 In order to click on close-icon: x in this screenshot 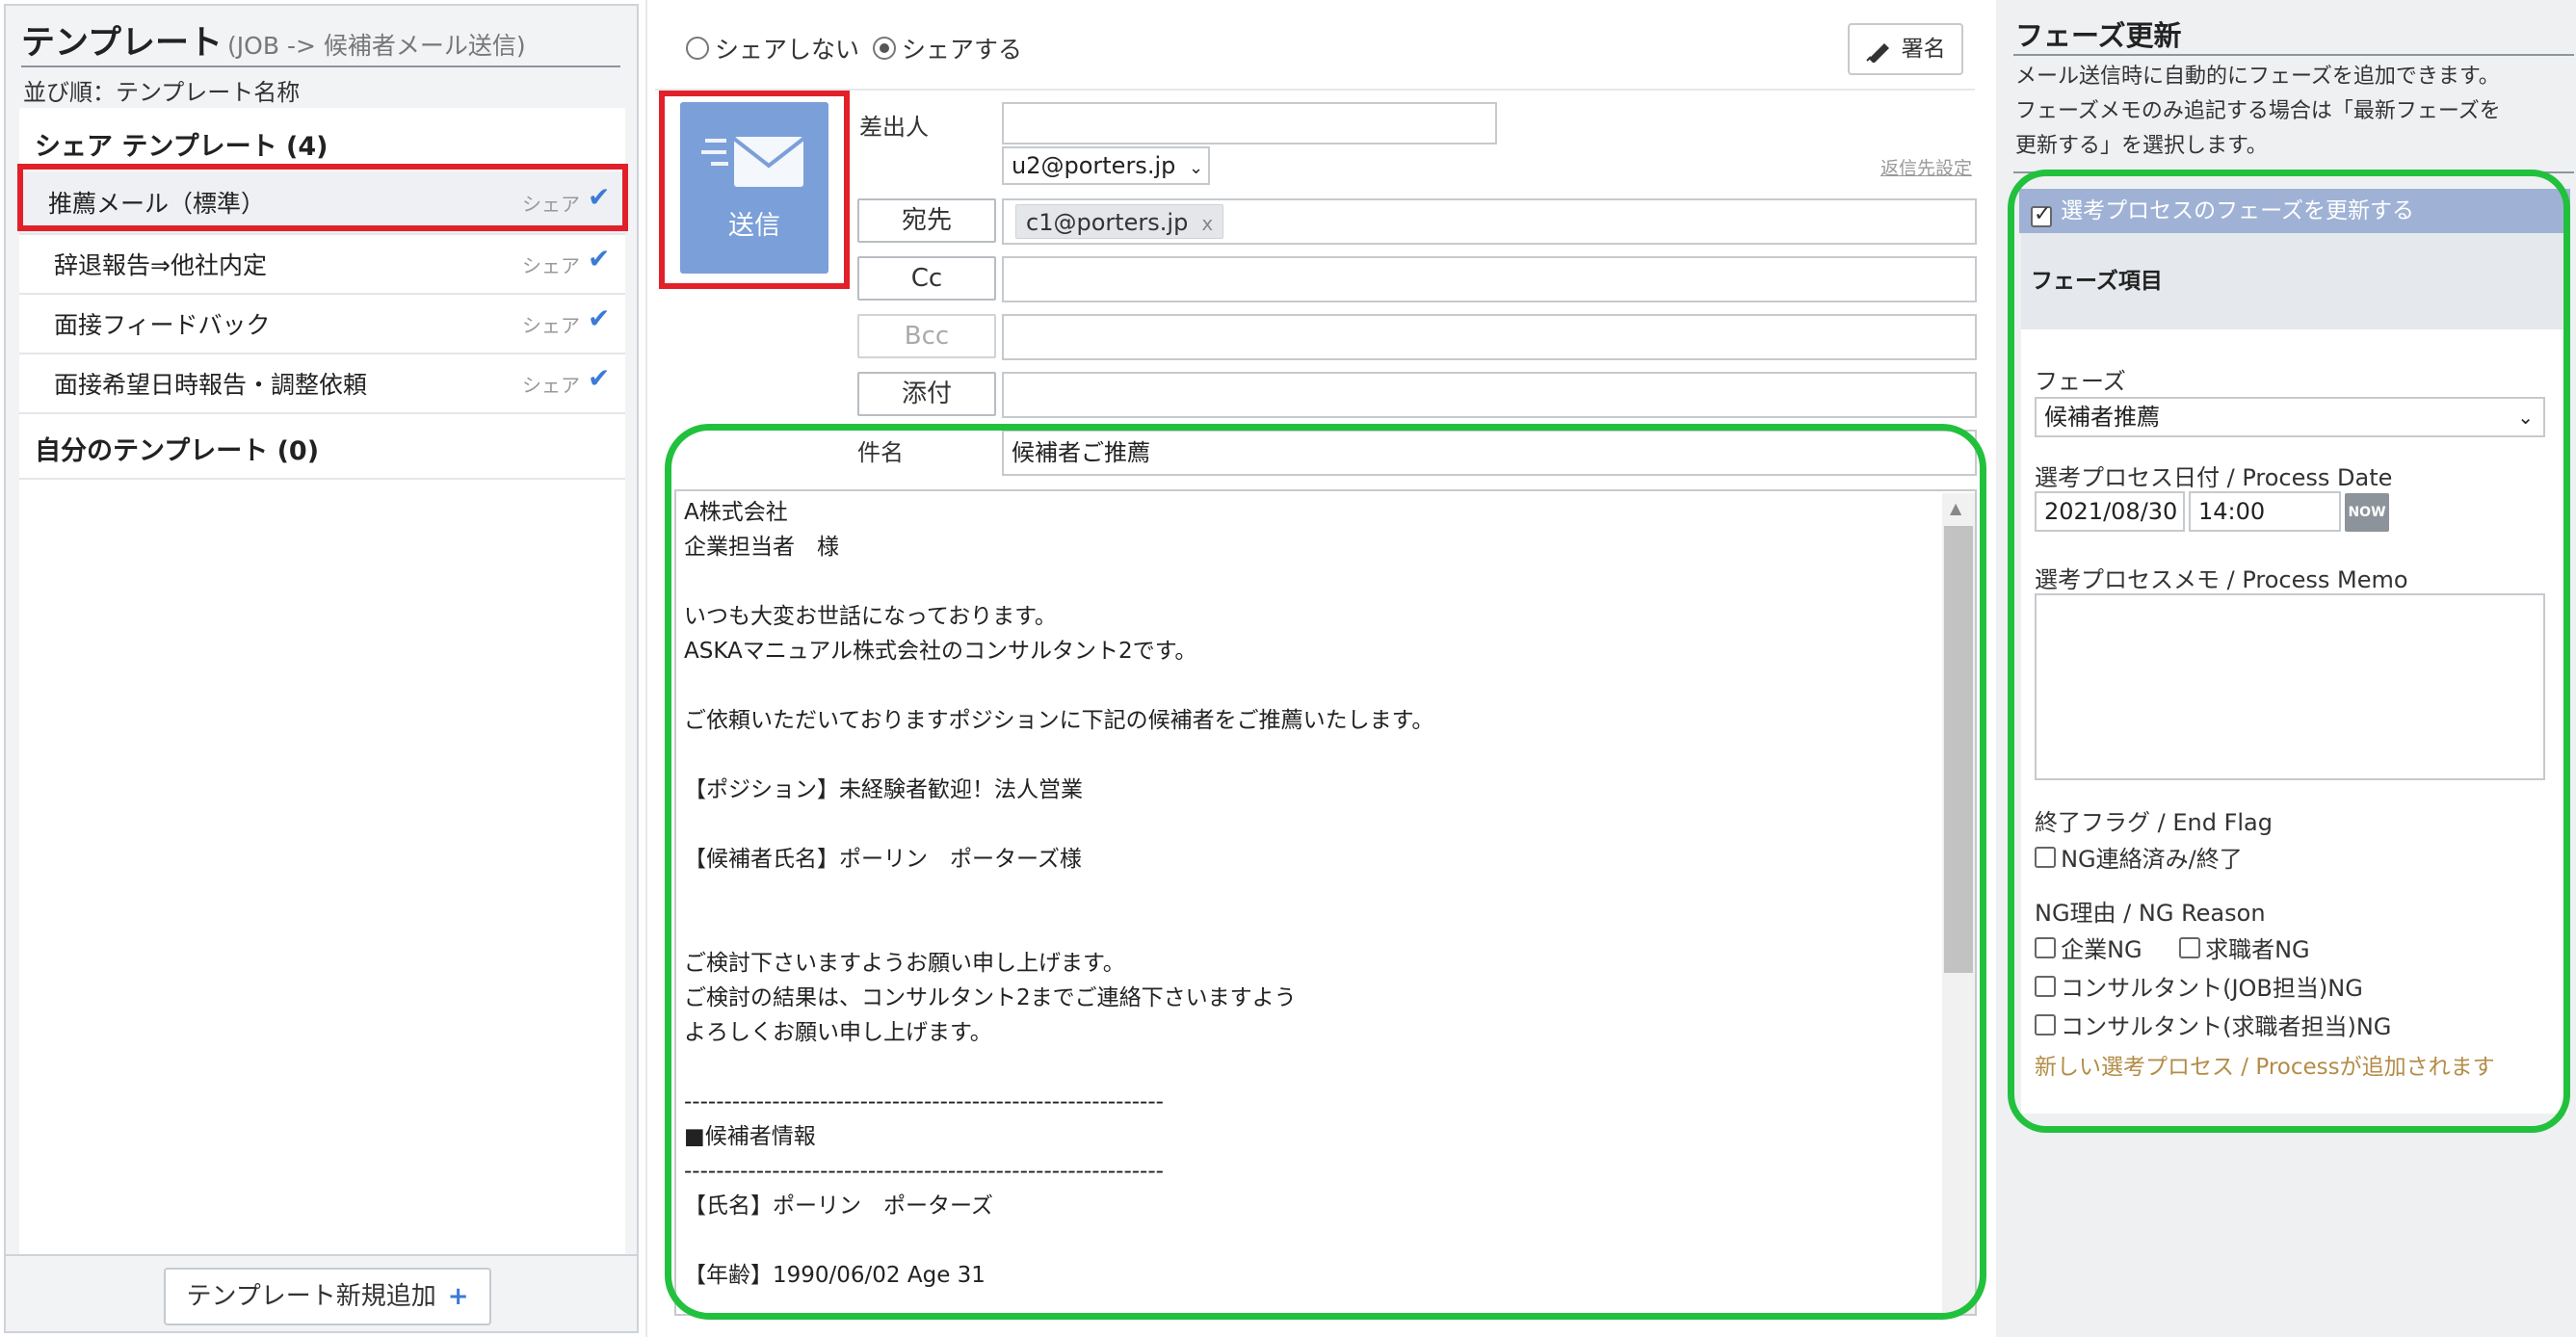, I will do `click(1207, 223)`.